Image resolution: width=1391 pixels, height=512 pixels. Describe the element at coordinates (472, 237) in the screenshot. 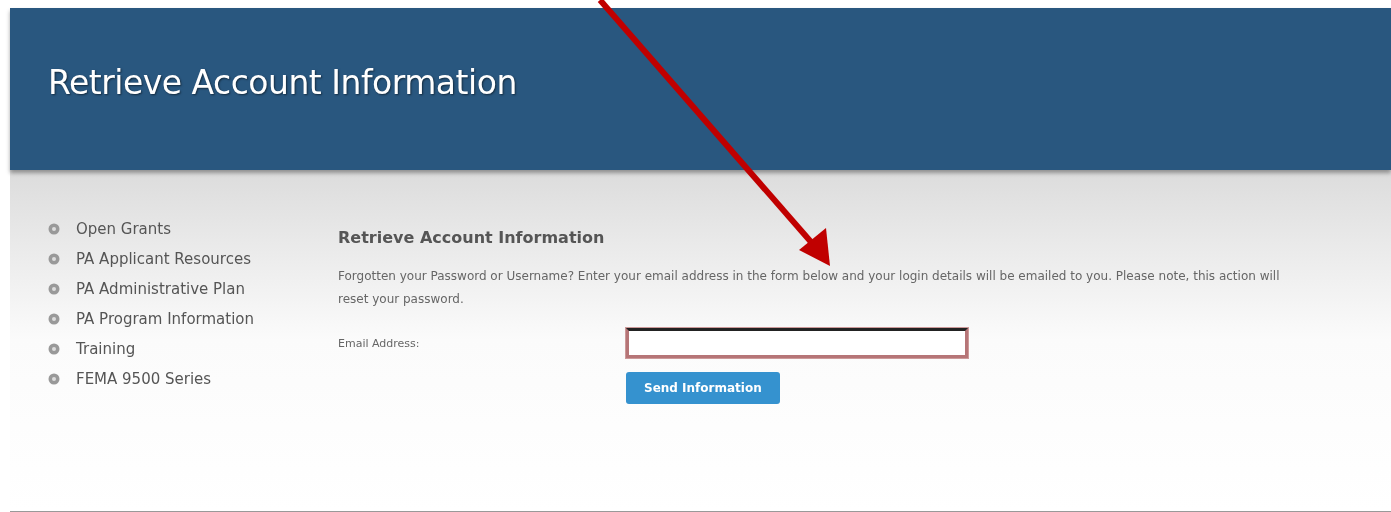

I see `form-heading: Retrieve Account Information` at that location.